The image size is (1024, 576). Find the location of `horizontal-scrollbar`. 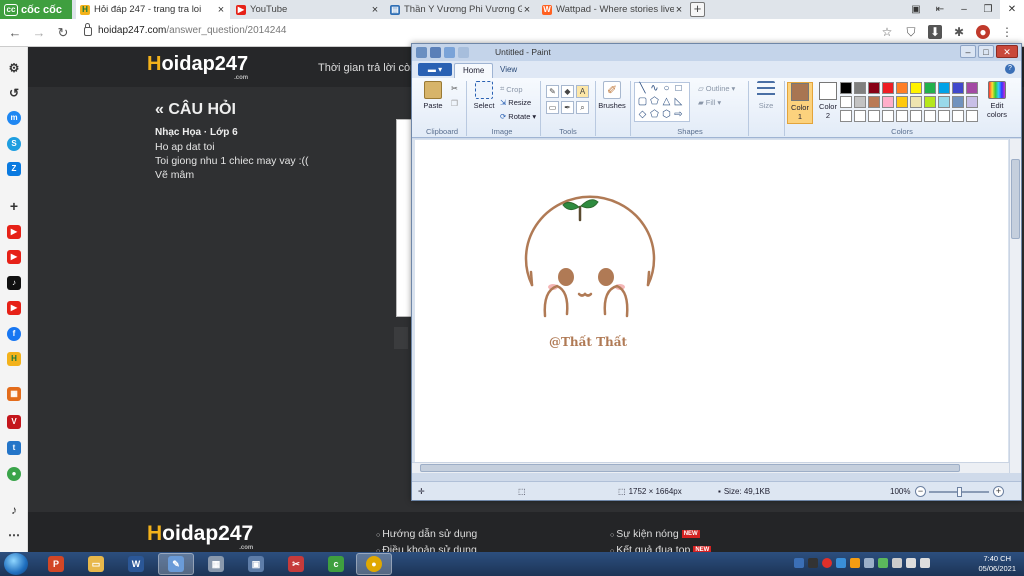

horizontal-scrollbar is located at coordinates (710, 467).